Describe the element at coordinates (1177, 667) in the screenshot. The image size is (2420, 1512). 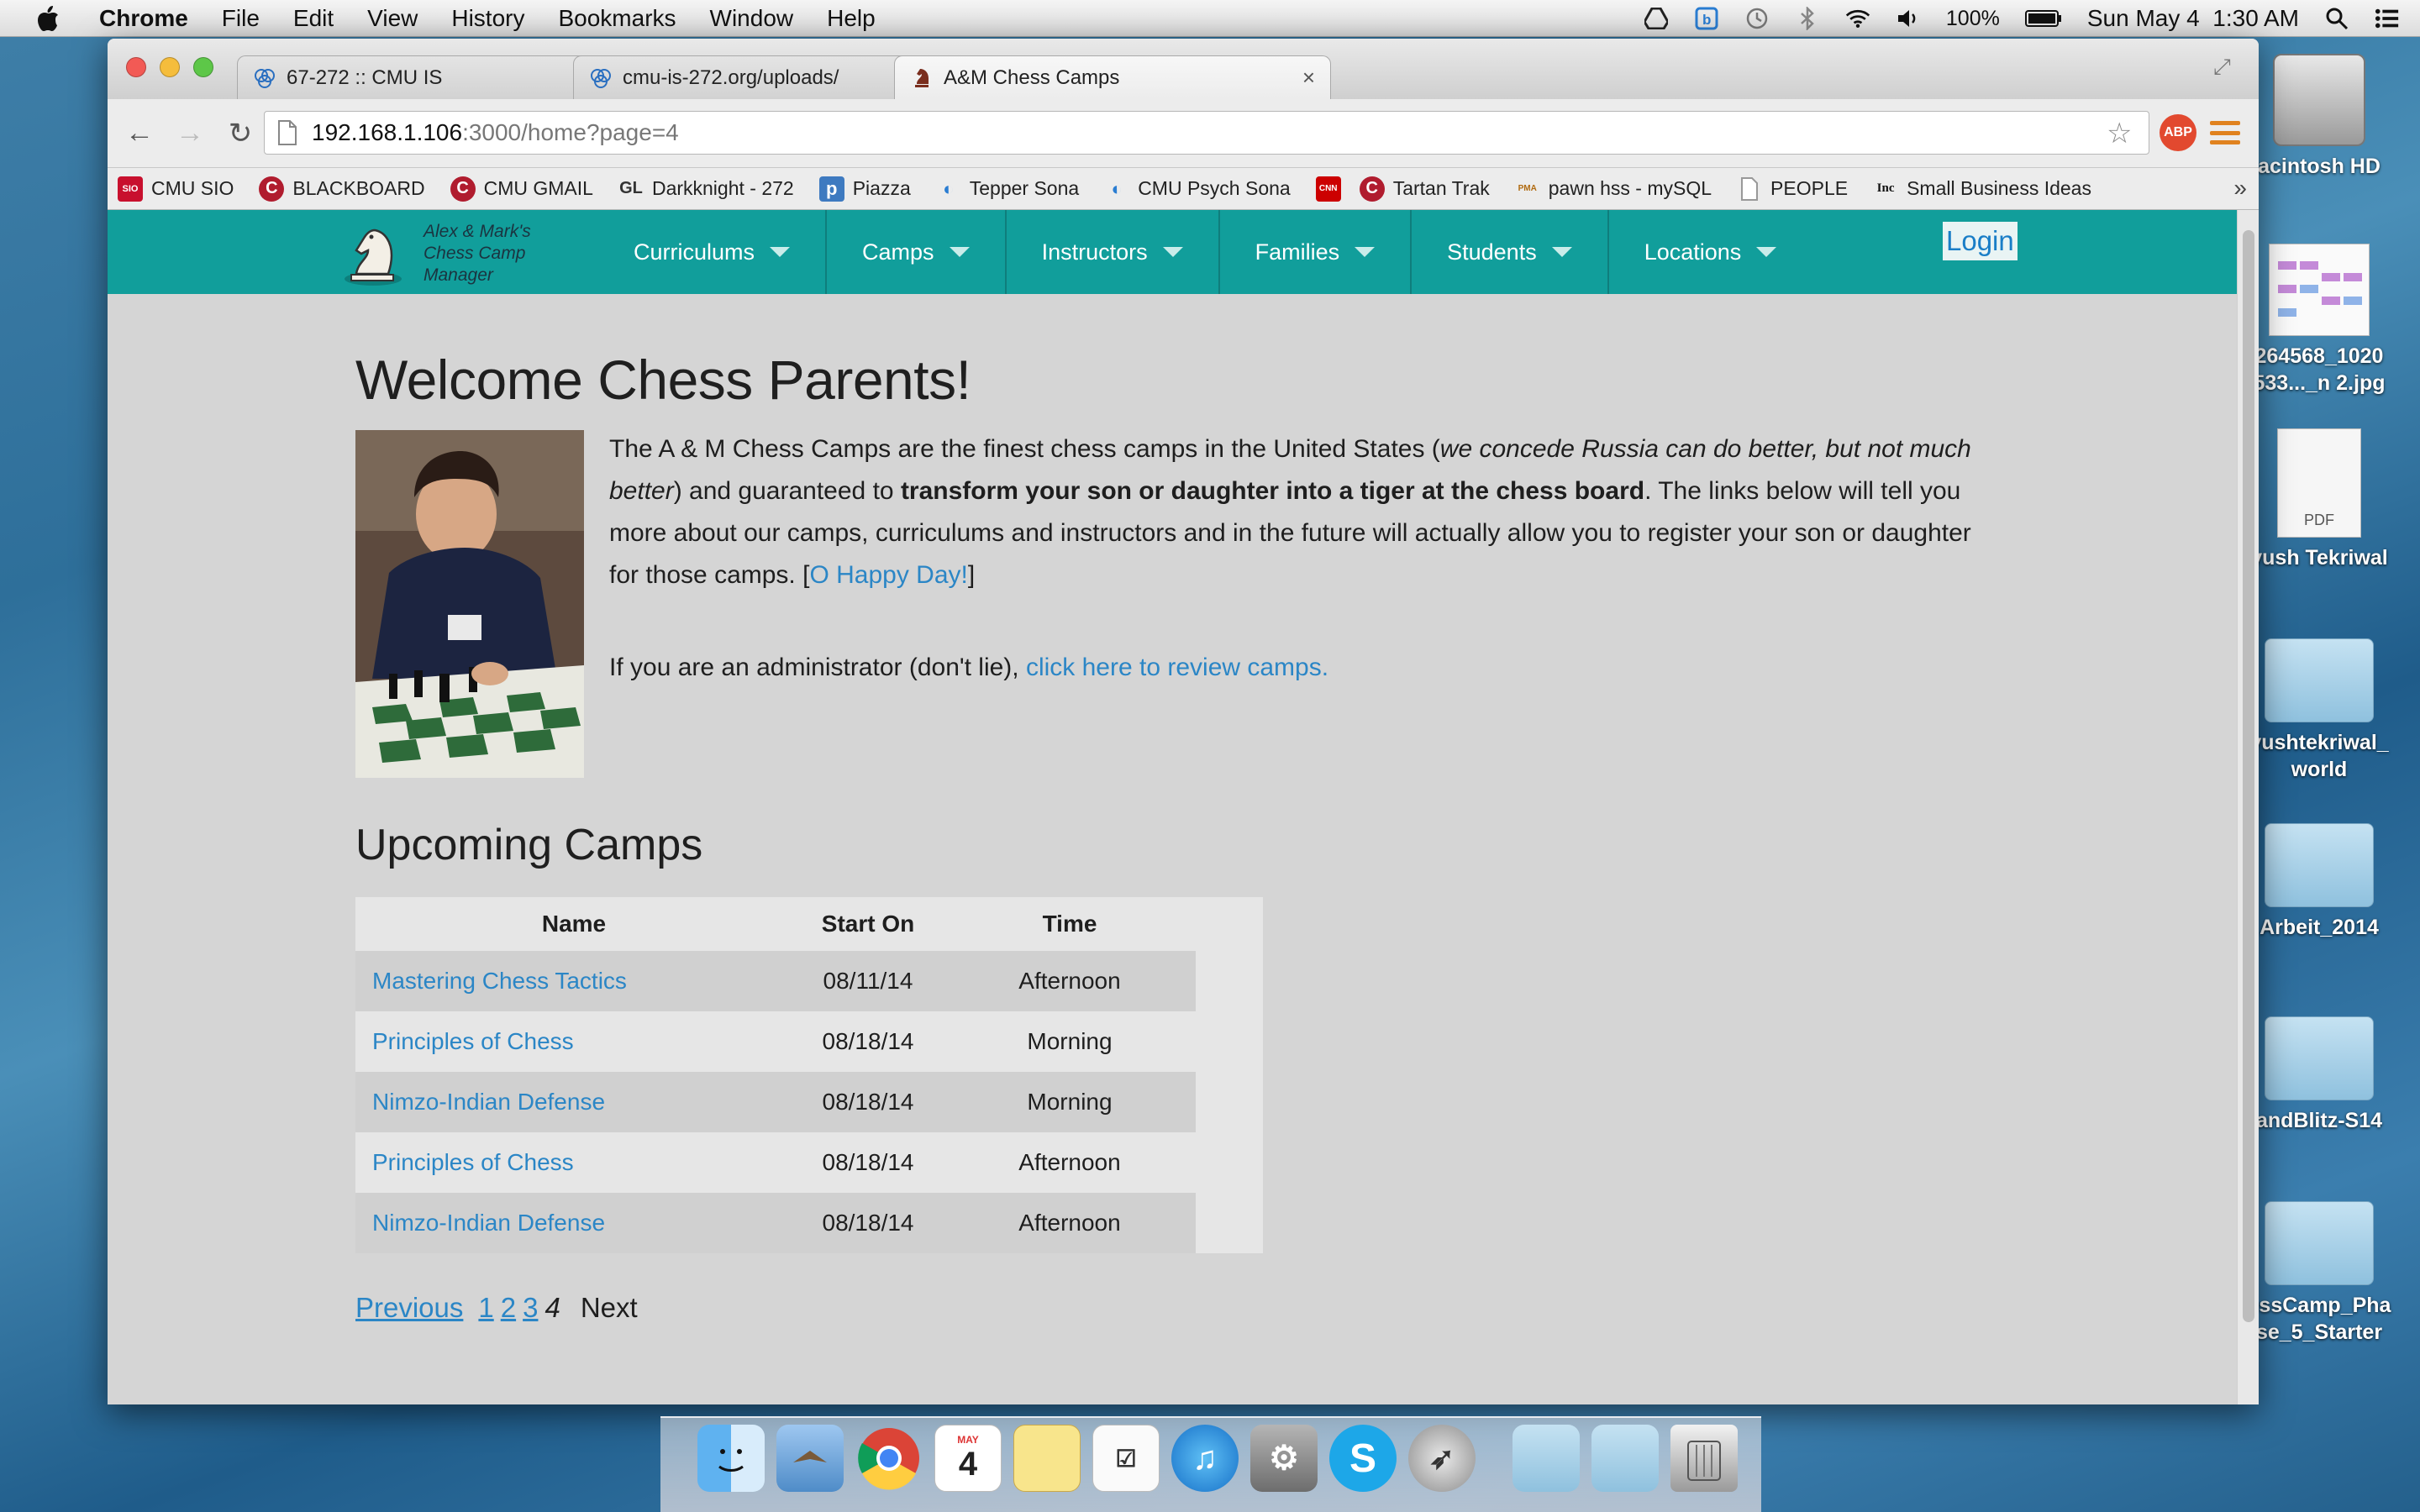
I see `review-camps-link: click here to review camps.` at that location.